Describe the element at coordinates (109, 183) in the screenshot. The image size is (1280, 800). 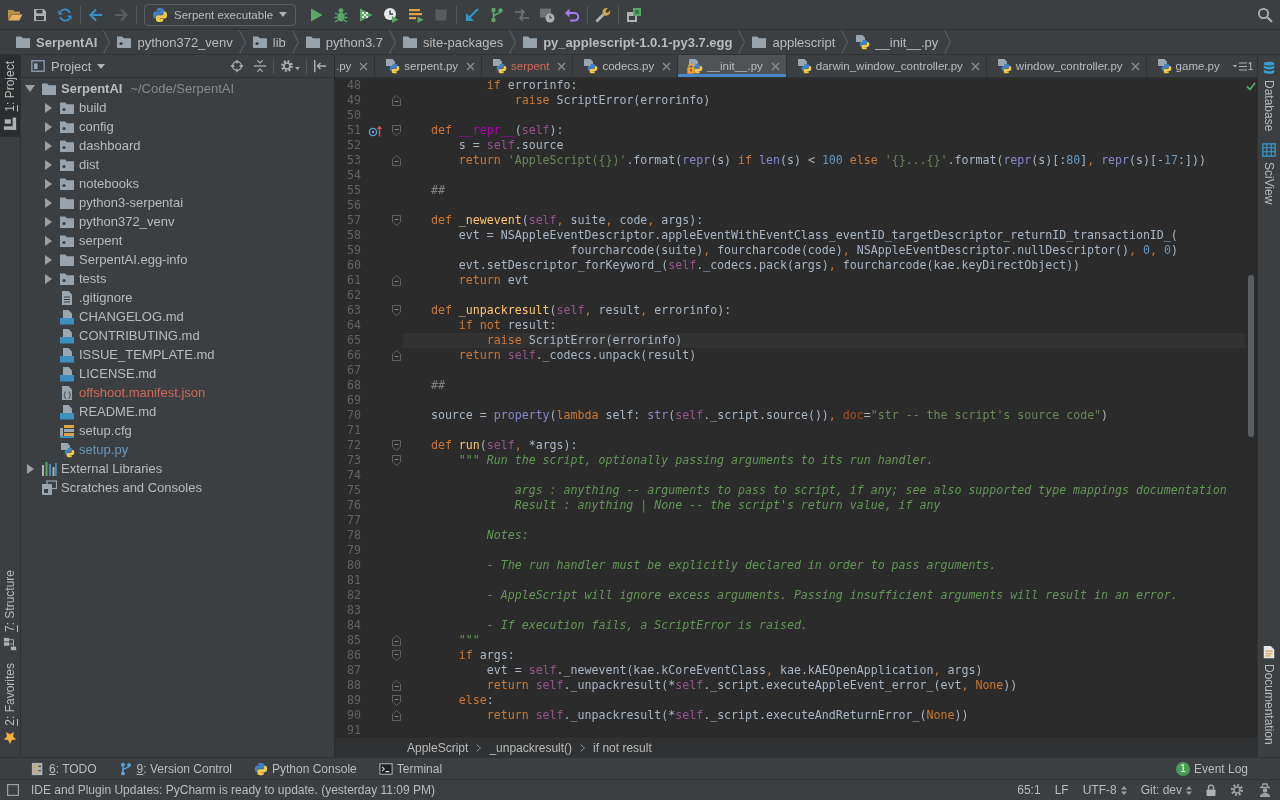
I see `tree-item: notebooks` at that location.